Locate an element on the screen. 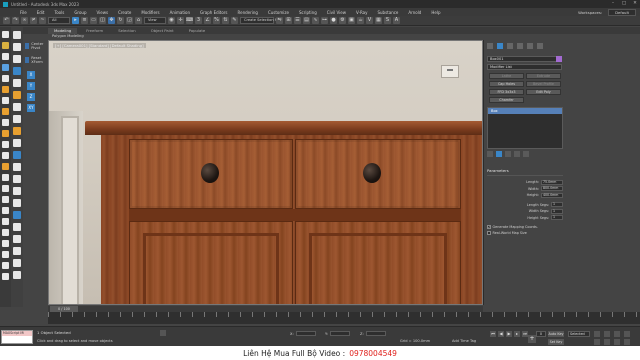 The width and height of the screenshot is (640, 360). zoom-all-icon is located at coordinates (607, 334).